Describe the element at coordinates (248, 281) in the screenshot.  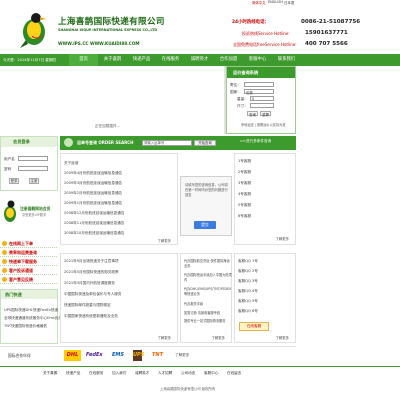
I see `qq-item: 客服QQ 3号` at that location.